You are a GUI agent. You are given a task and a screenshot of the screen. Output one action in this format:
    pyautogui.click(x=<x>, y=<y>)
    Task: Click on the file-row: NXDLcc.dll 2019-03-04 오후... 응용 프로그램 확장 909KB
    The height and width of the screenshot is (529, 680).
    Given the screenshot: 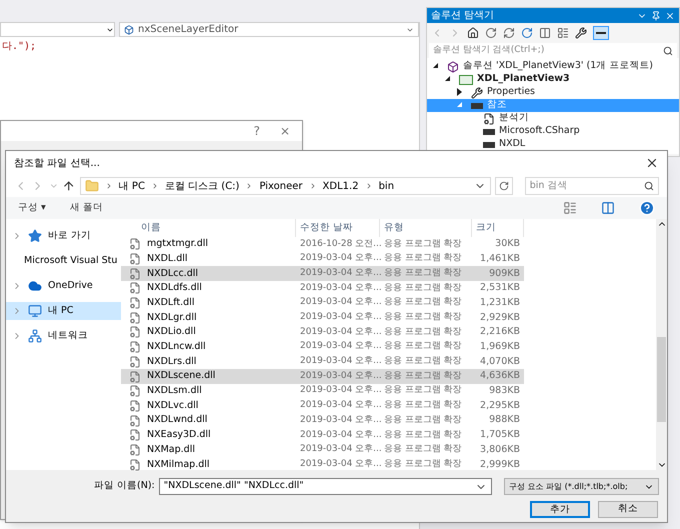 What is the action you would take?
    pyautogui.click(x=322, y=274)
    